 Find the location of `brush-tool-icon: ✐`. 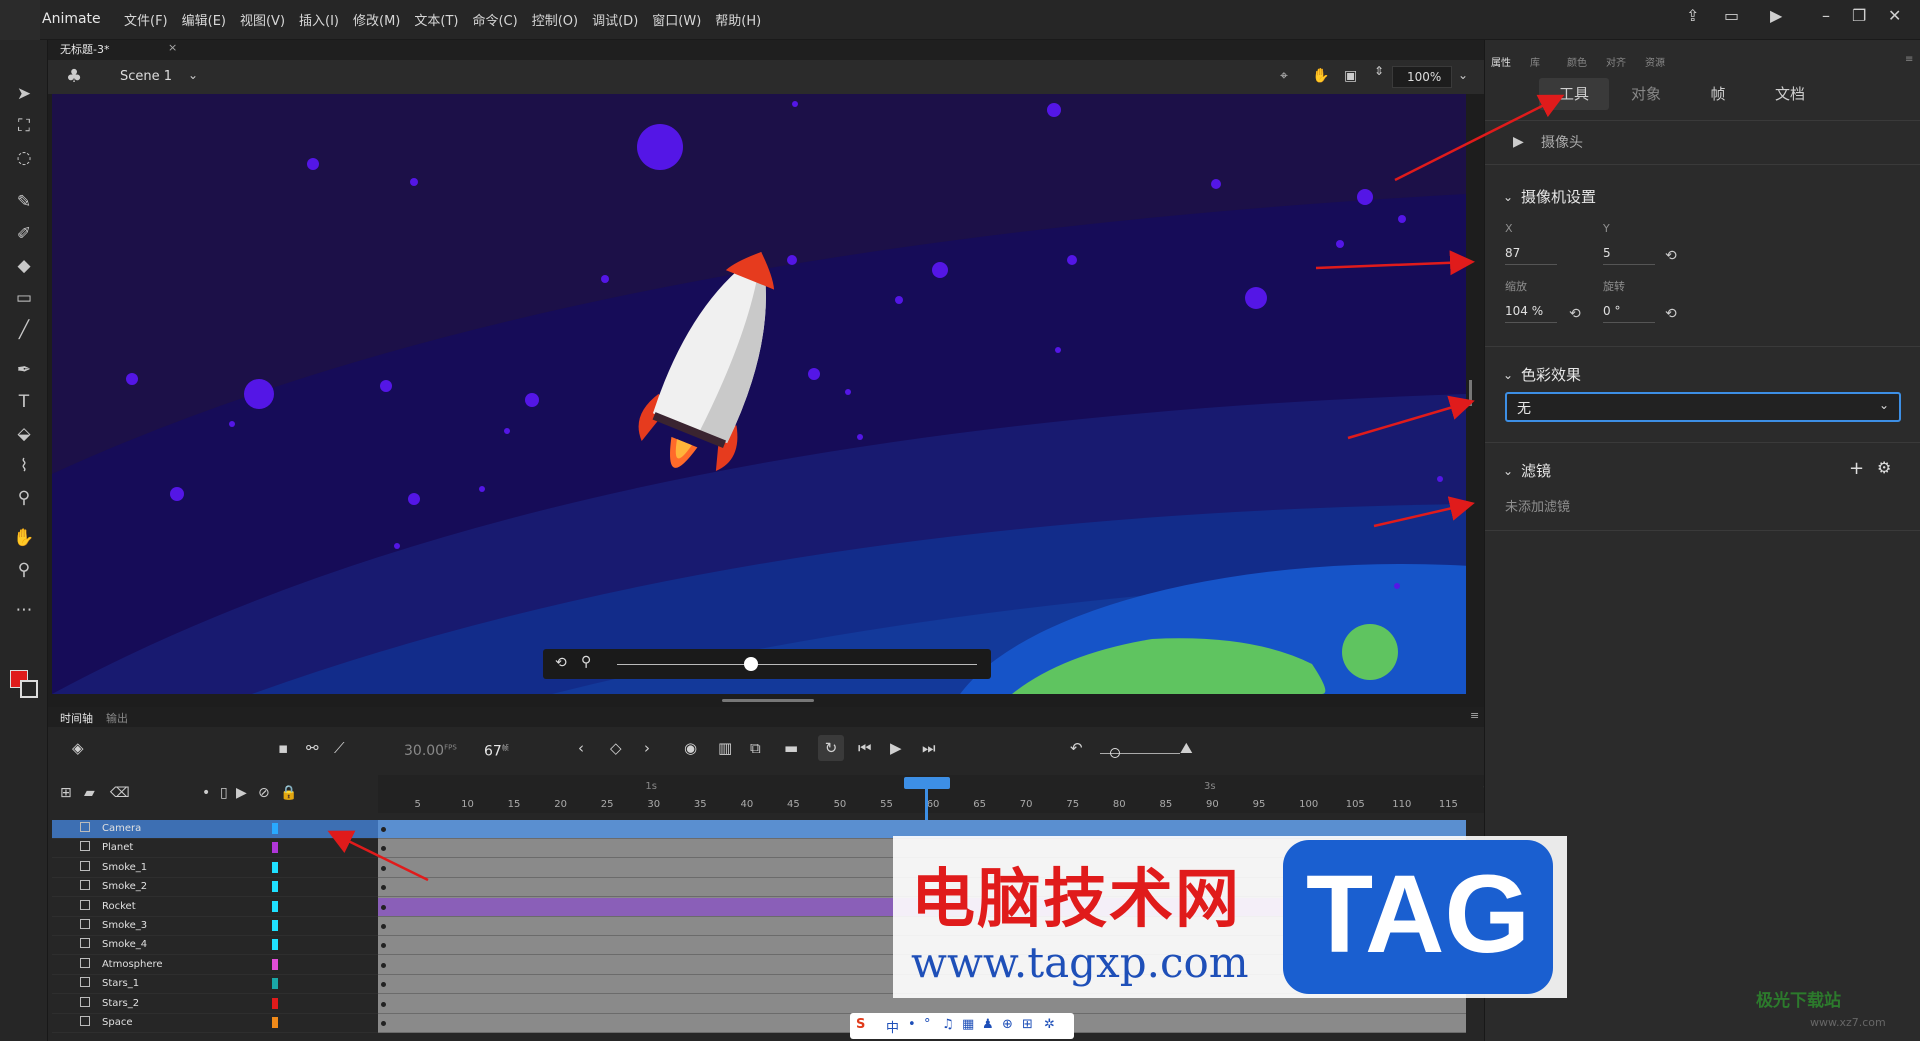

brush-tool-icon: ✐ is located at coordinates (24, 234).